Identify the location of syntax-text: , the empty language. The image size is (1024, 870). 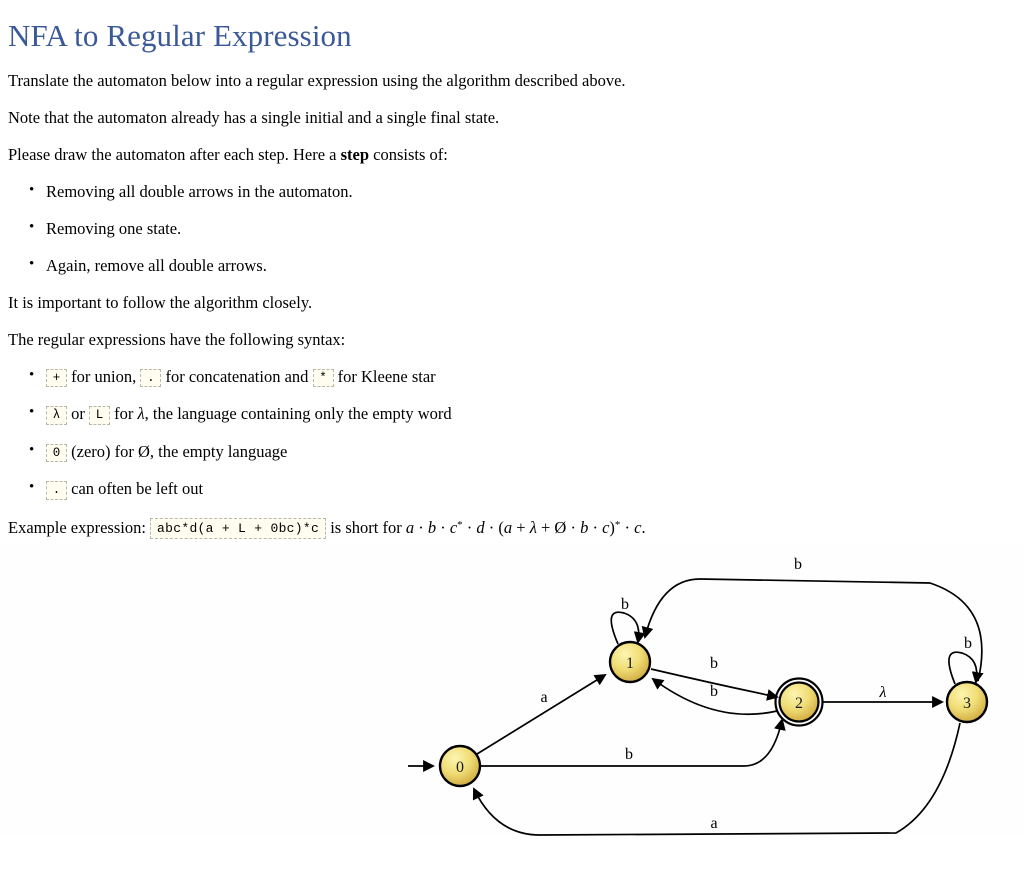
(218, 451).